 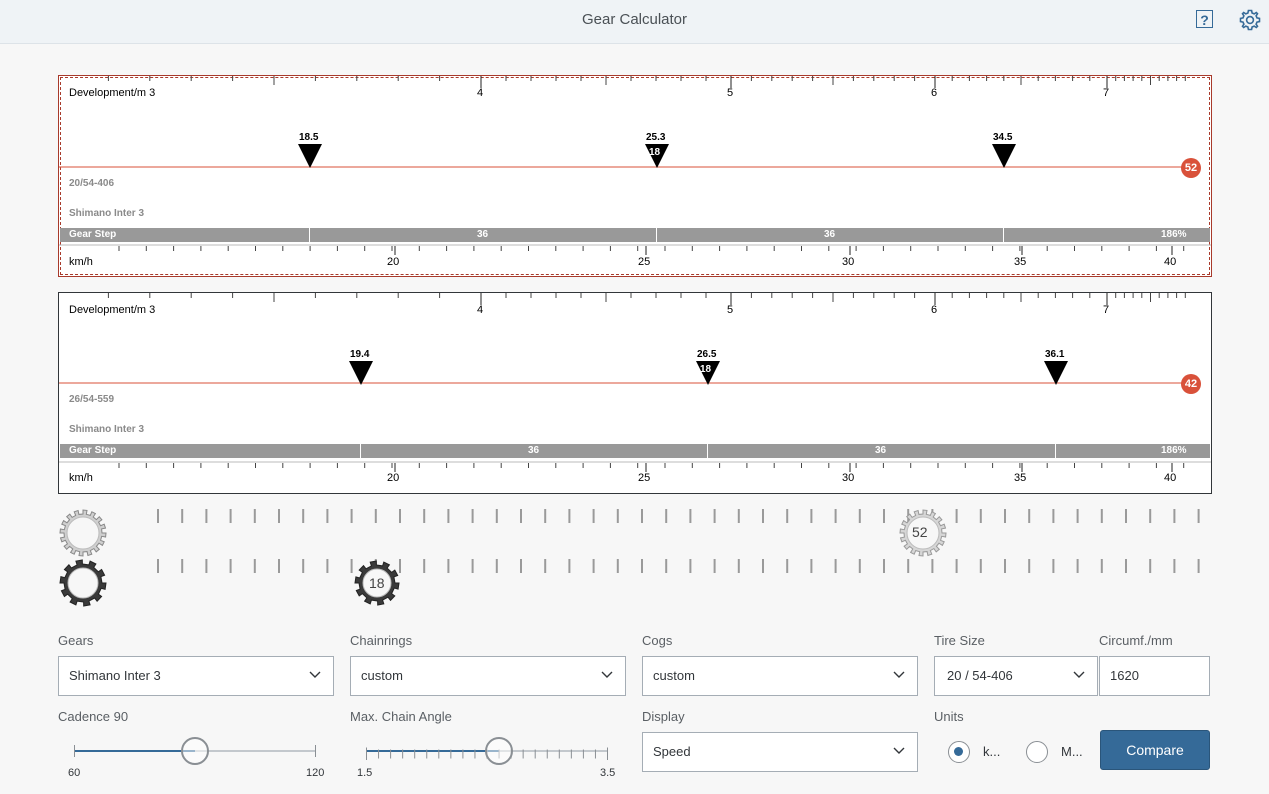 What do you see at coordinates (309, 137) in the screenshot?
I see `gear-value-label: 18.5` at bounding box center [309, 137].